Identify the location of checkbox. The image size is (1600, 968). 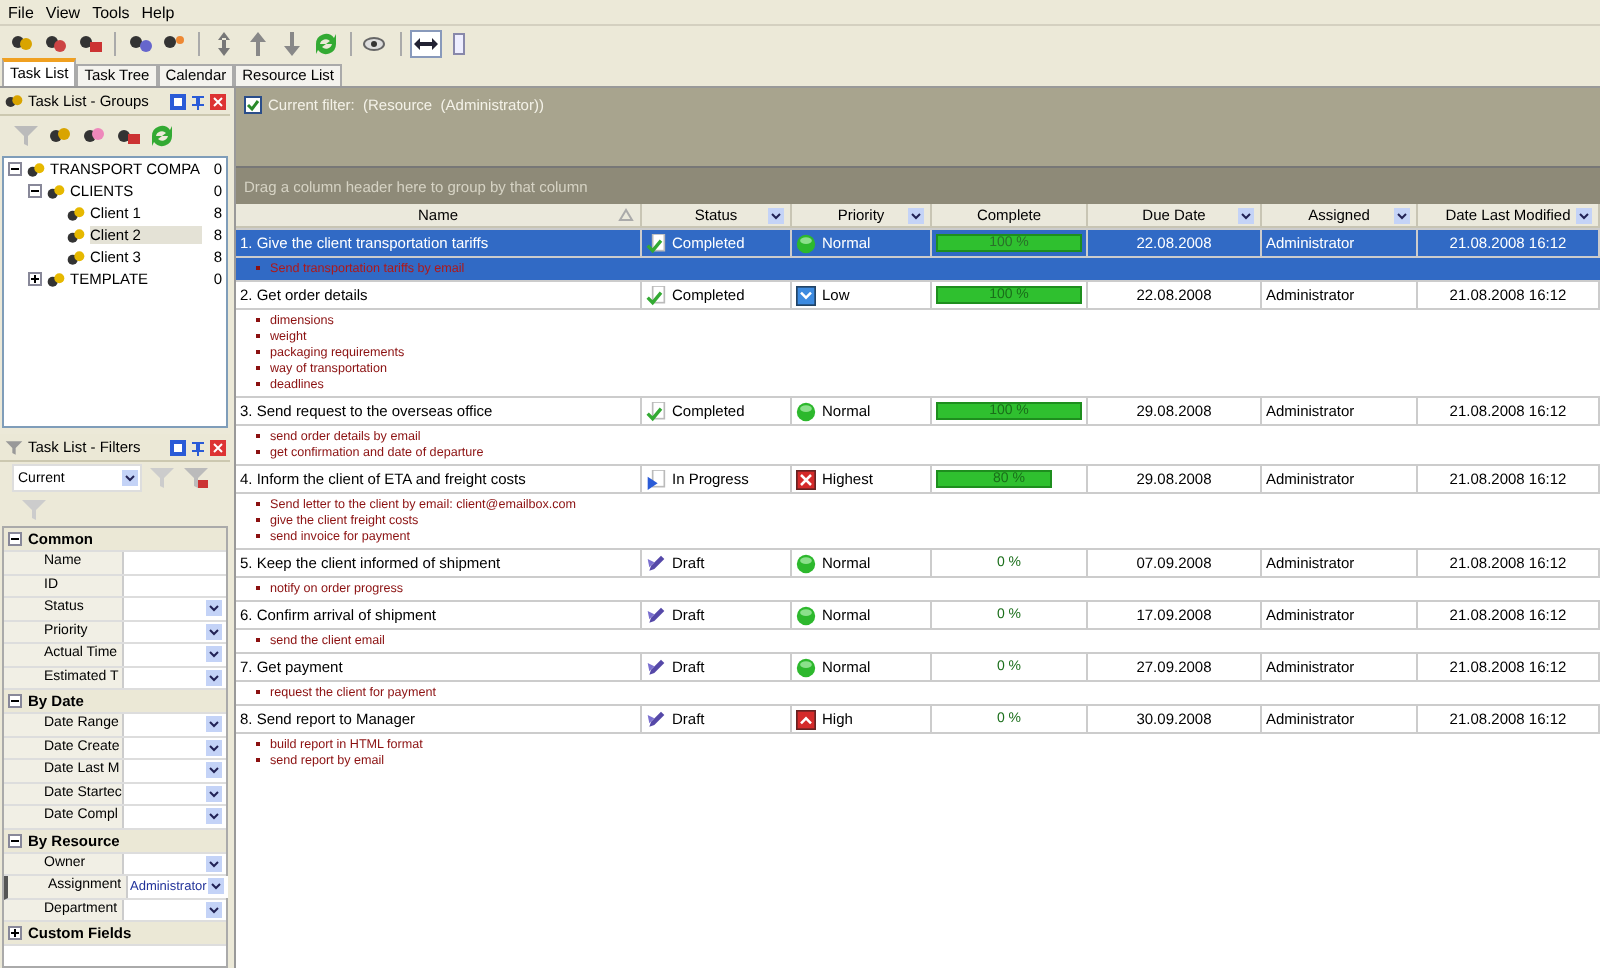
(253, 105).